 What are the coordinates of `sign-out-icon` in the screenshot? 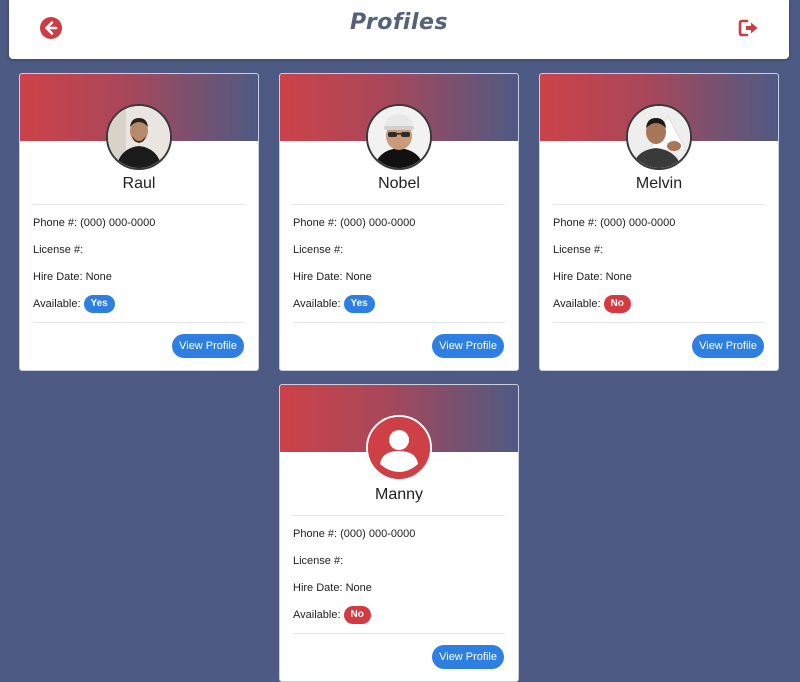 It's located at (748, 28).